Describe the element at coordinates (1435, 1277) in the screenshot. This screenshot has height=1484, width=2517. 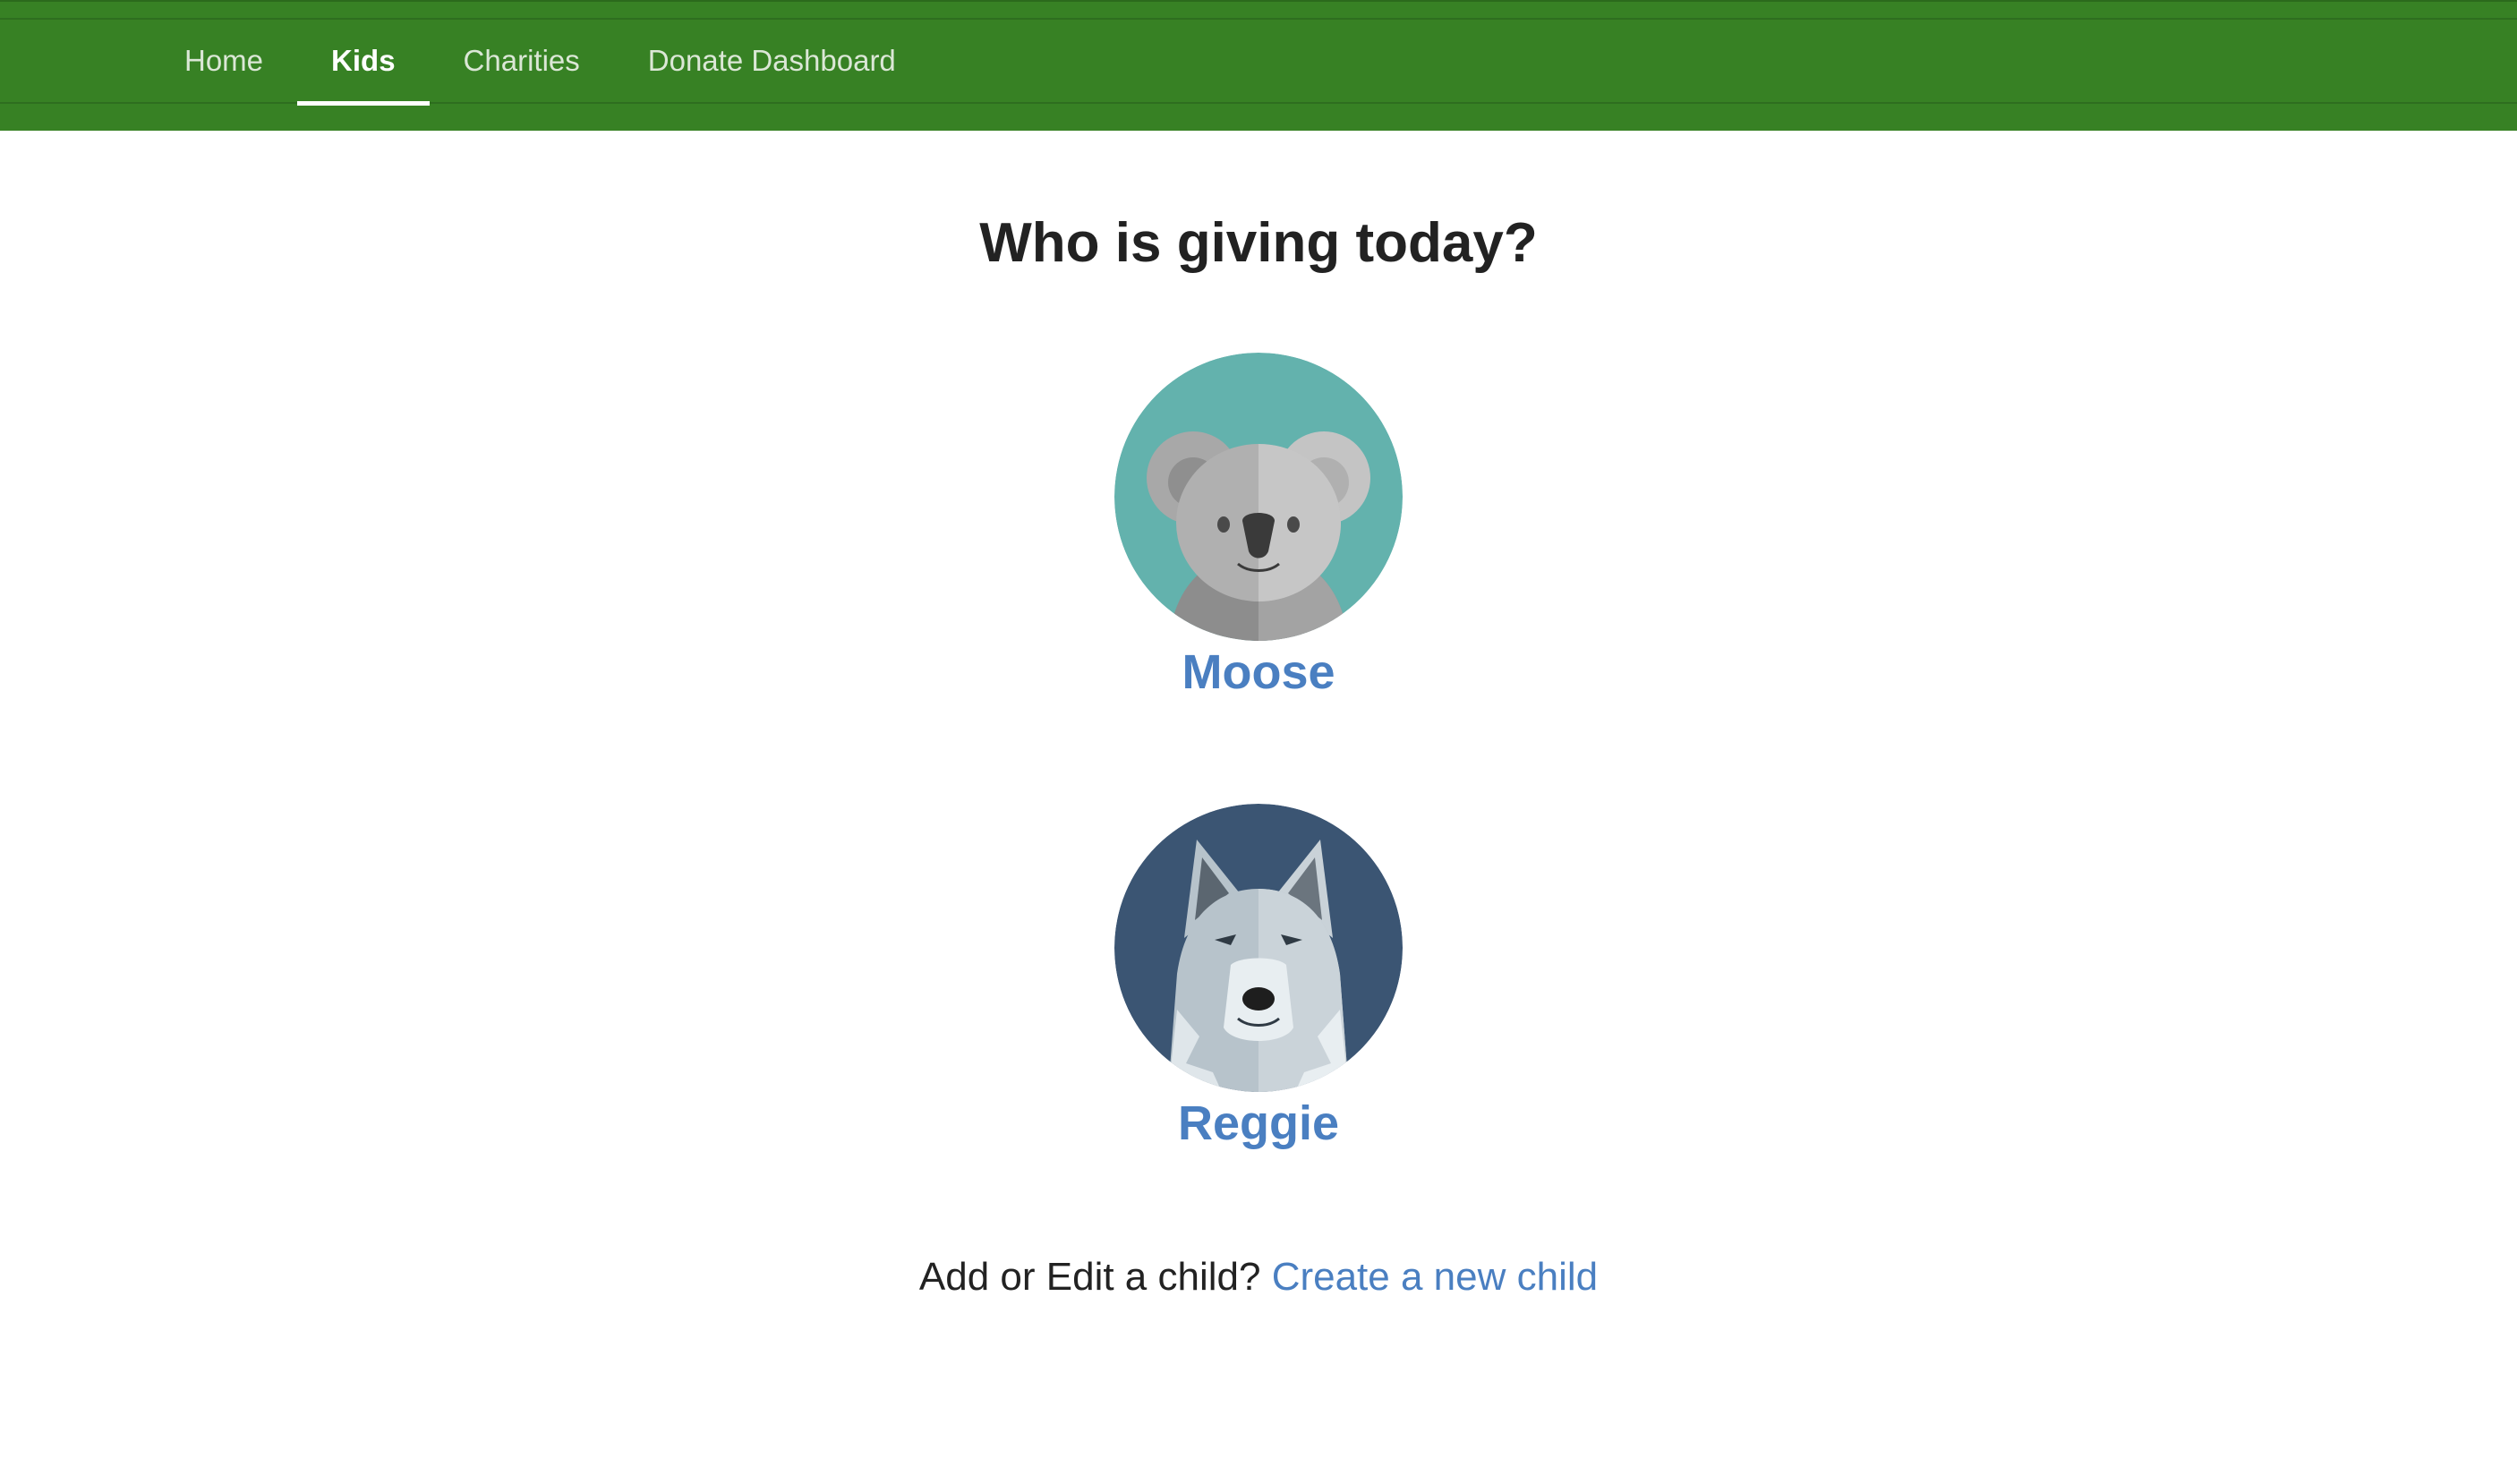
I see `create-child-link: Create a new child` at that location.